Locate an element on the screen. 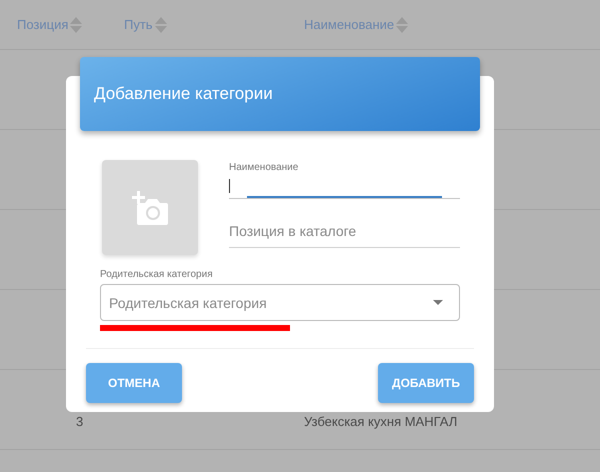 Image resolution: width=600 pixels, height=472 pixels. column-header: Наименование is located at coordinates (349, 24).